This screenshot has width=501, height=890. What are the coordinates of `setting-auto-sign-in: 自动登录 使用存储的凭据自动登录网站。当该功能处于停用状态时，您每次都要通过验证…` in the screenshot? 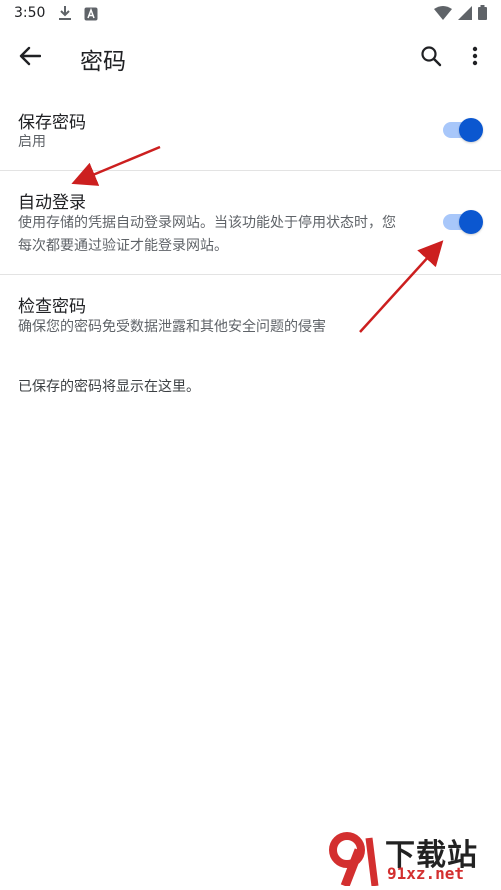 It's located at (250, 227).